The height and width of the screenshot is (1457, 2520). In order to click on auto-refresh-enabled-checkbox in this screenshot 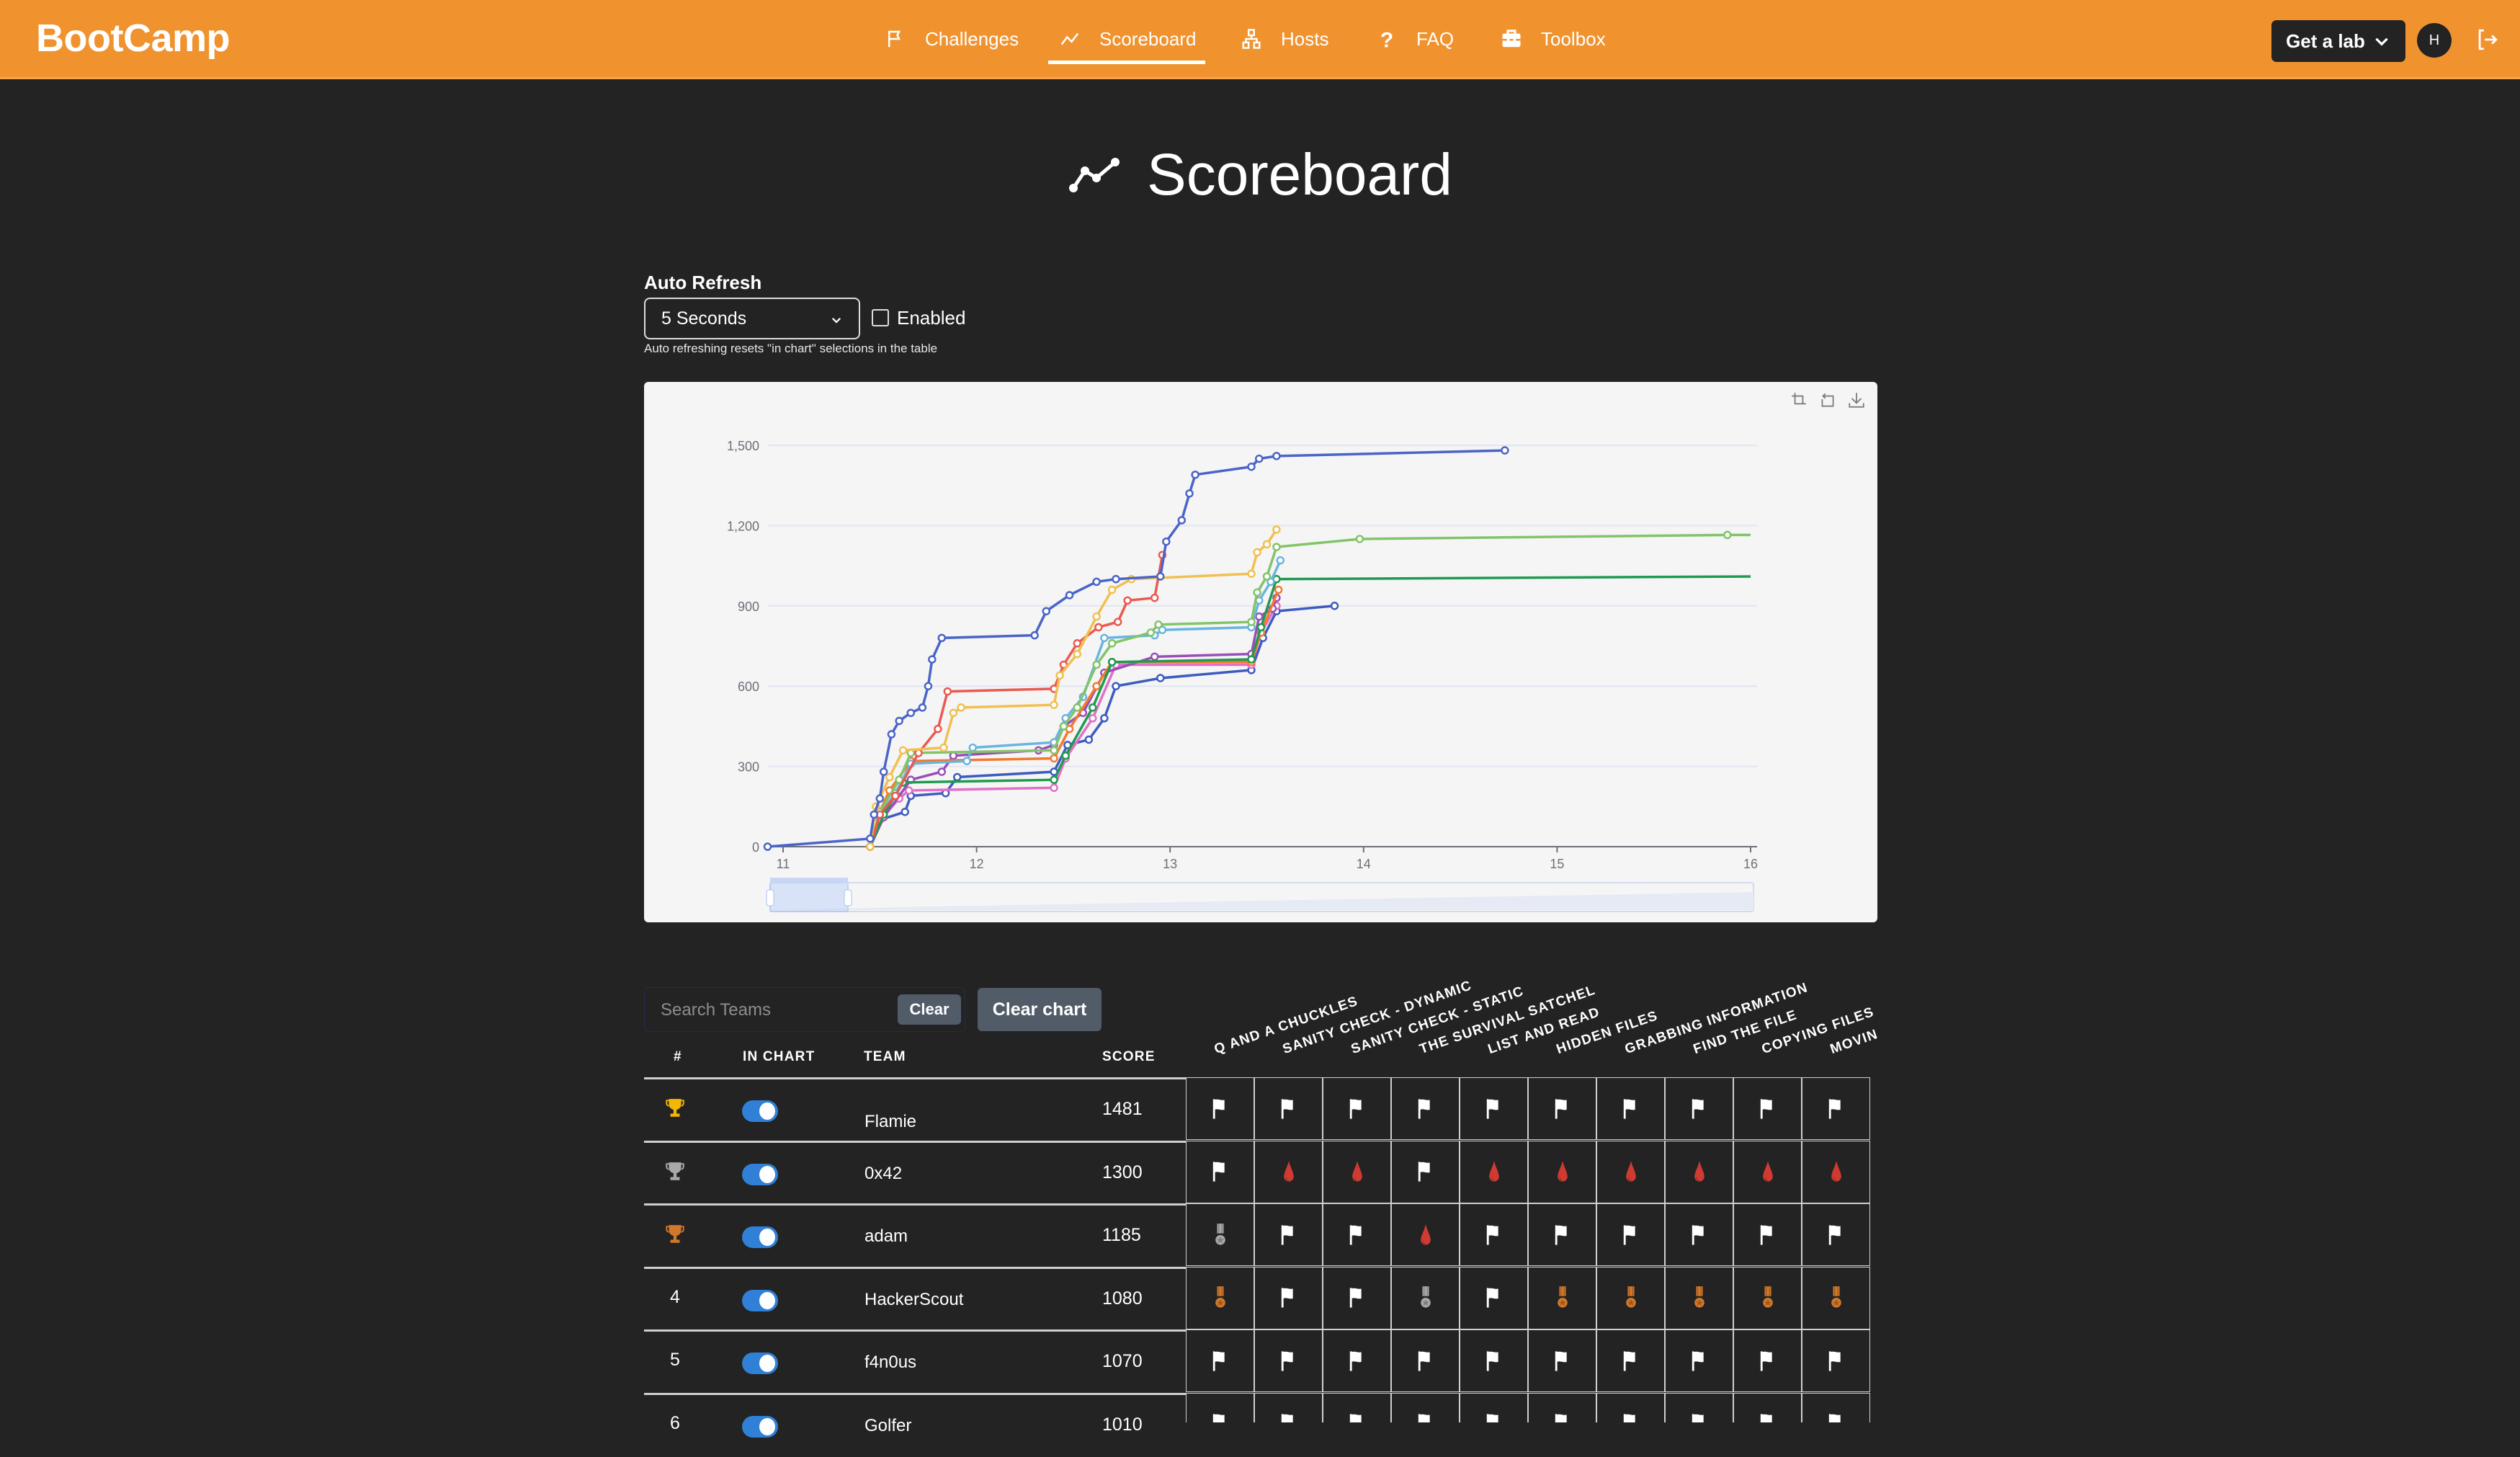, I will do `click(880, 317)`.